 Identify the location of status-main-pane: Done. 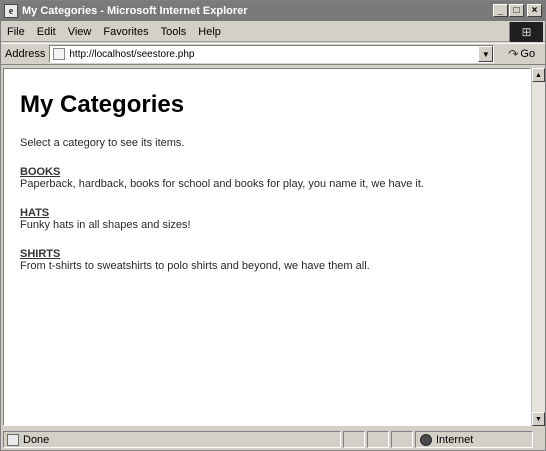
(172, 439).